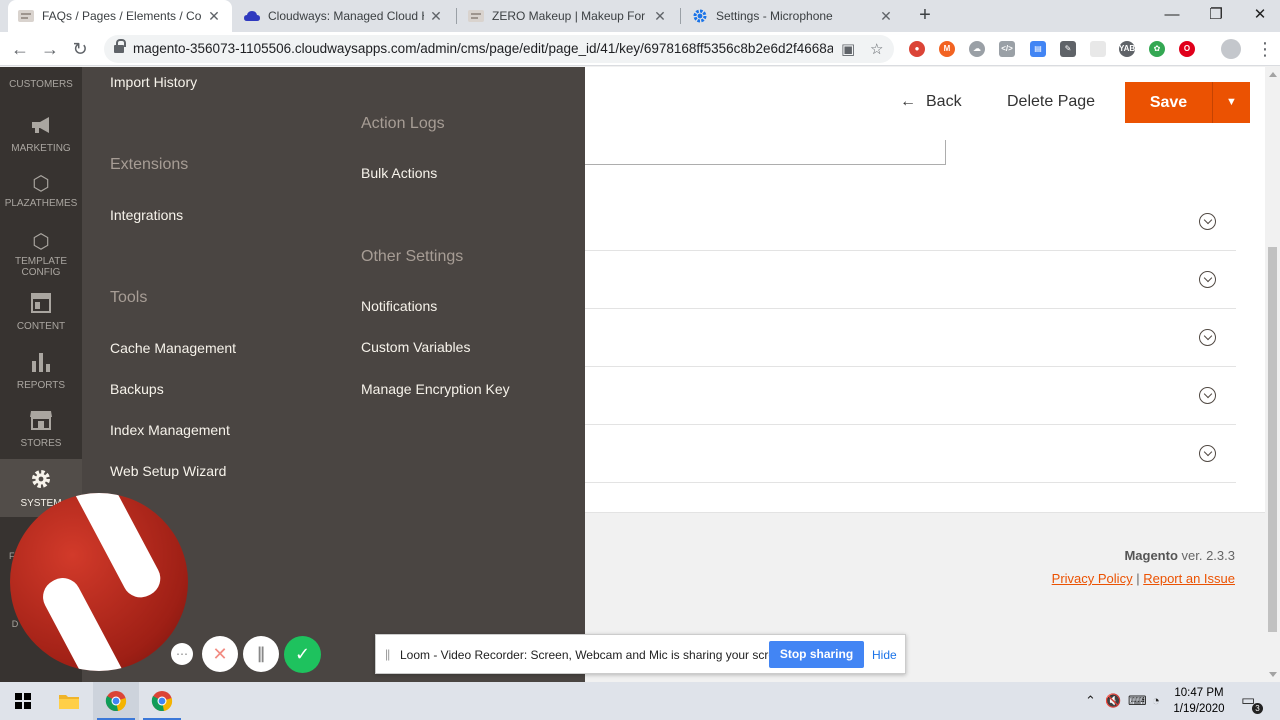  I want to click on tray-chevron-up-icon: ⌃, so click(1090, 701).